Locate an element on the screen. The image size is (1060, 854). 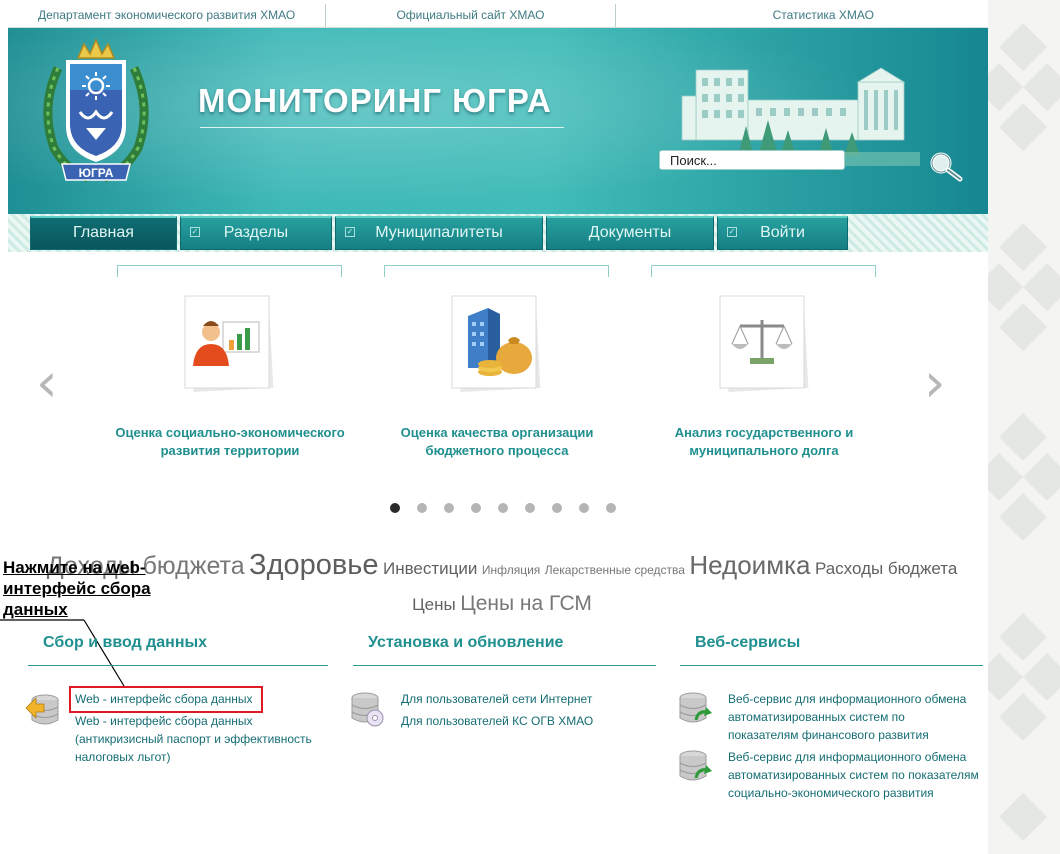
tag-health: Здоровье is located at coordinates (313, 565).